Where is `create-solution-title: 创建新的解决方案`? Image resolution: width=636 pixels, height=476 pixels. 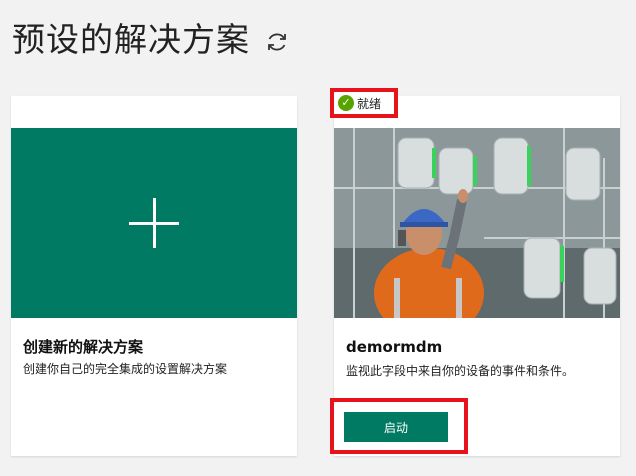 create-solution-title: 创建新的解决方案 is located at coordinates (83, 347).